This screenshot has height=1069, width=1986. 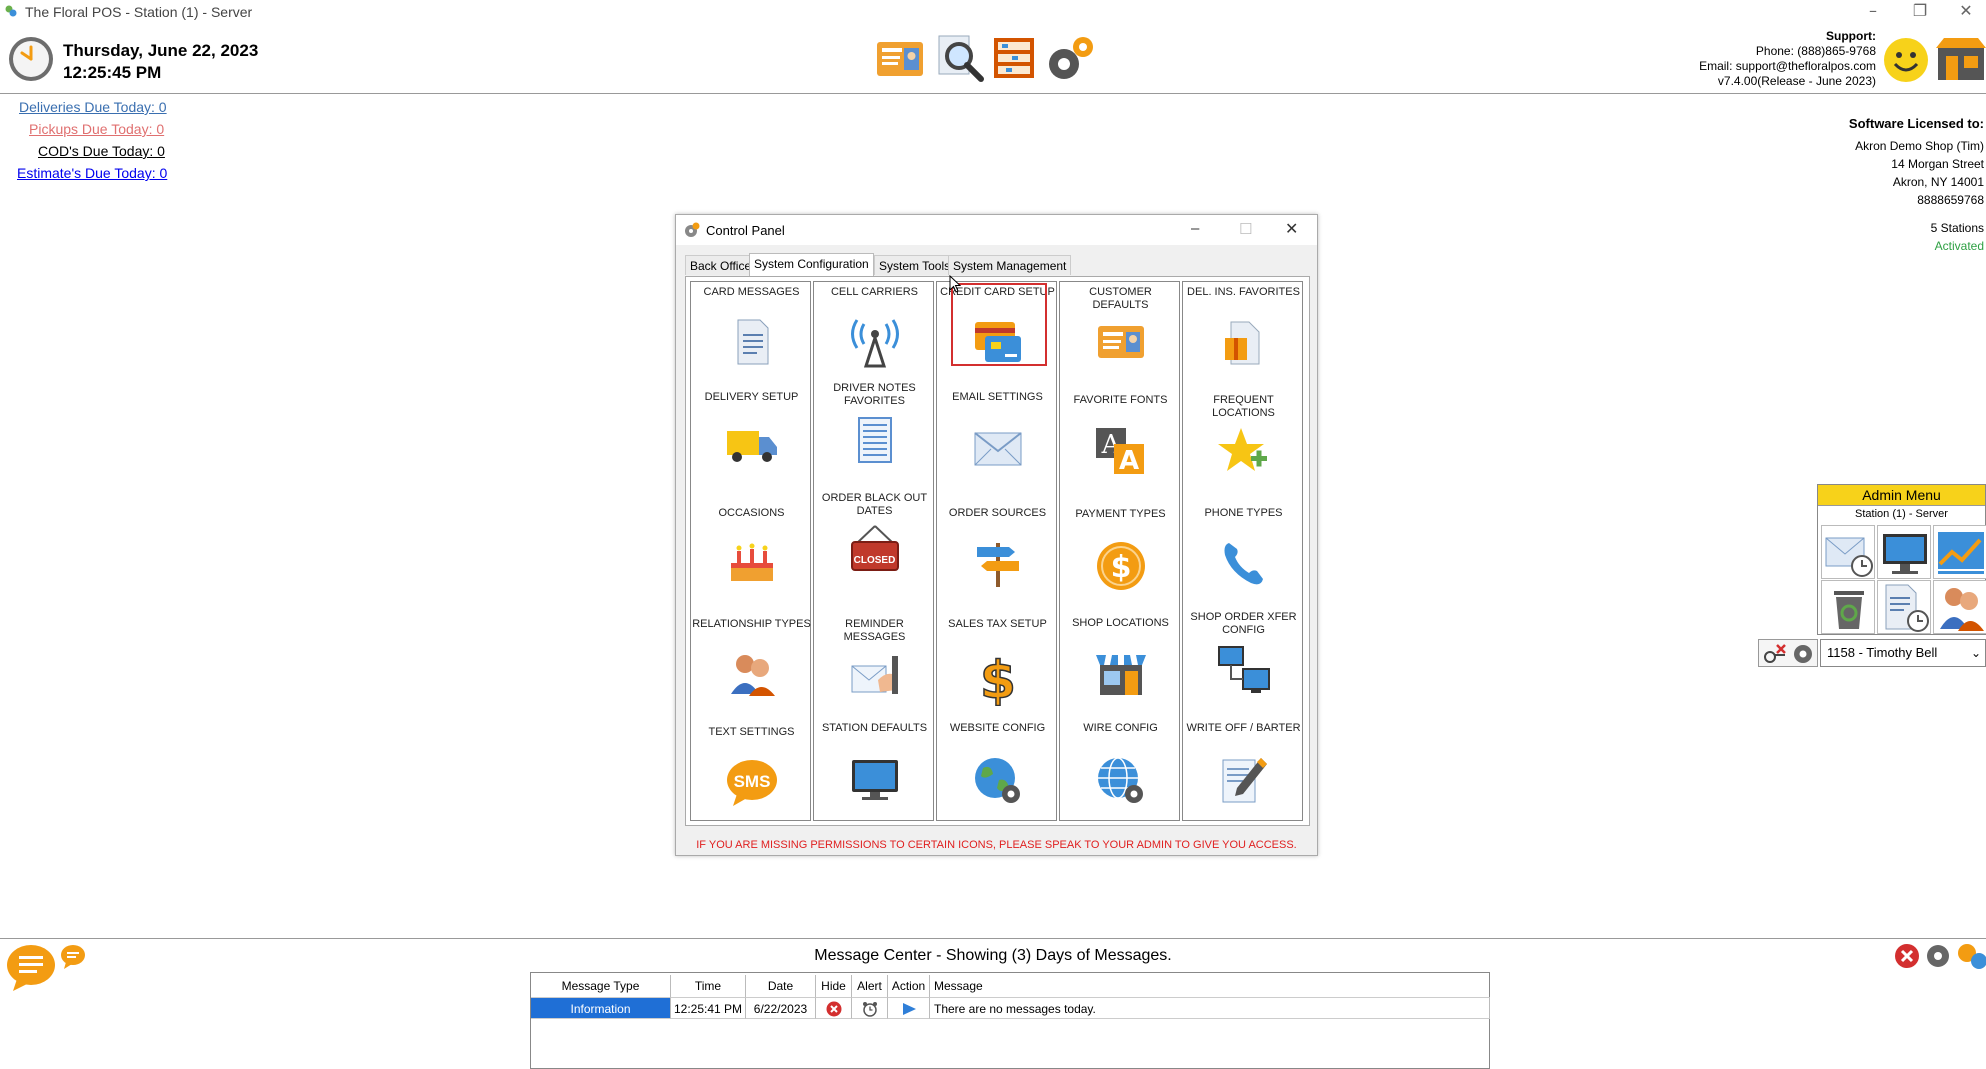 I want to click on close-button: ✕, so click(x=1966, y=12).